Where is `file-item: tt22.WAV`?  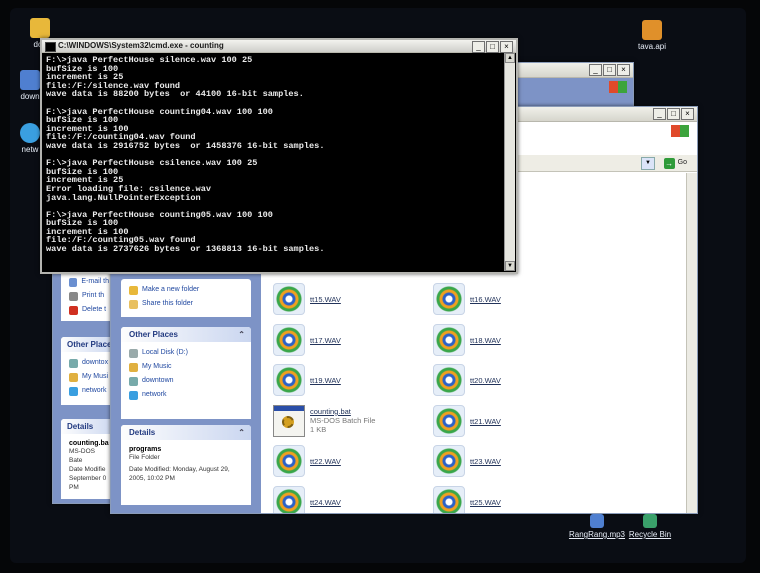
file-item: tt22.WAV is located at coordinates (348, 461).